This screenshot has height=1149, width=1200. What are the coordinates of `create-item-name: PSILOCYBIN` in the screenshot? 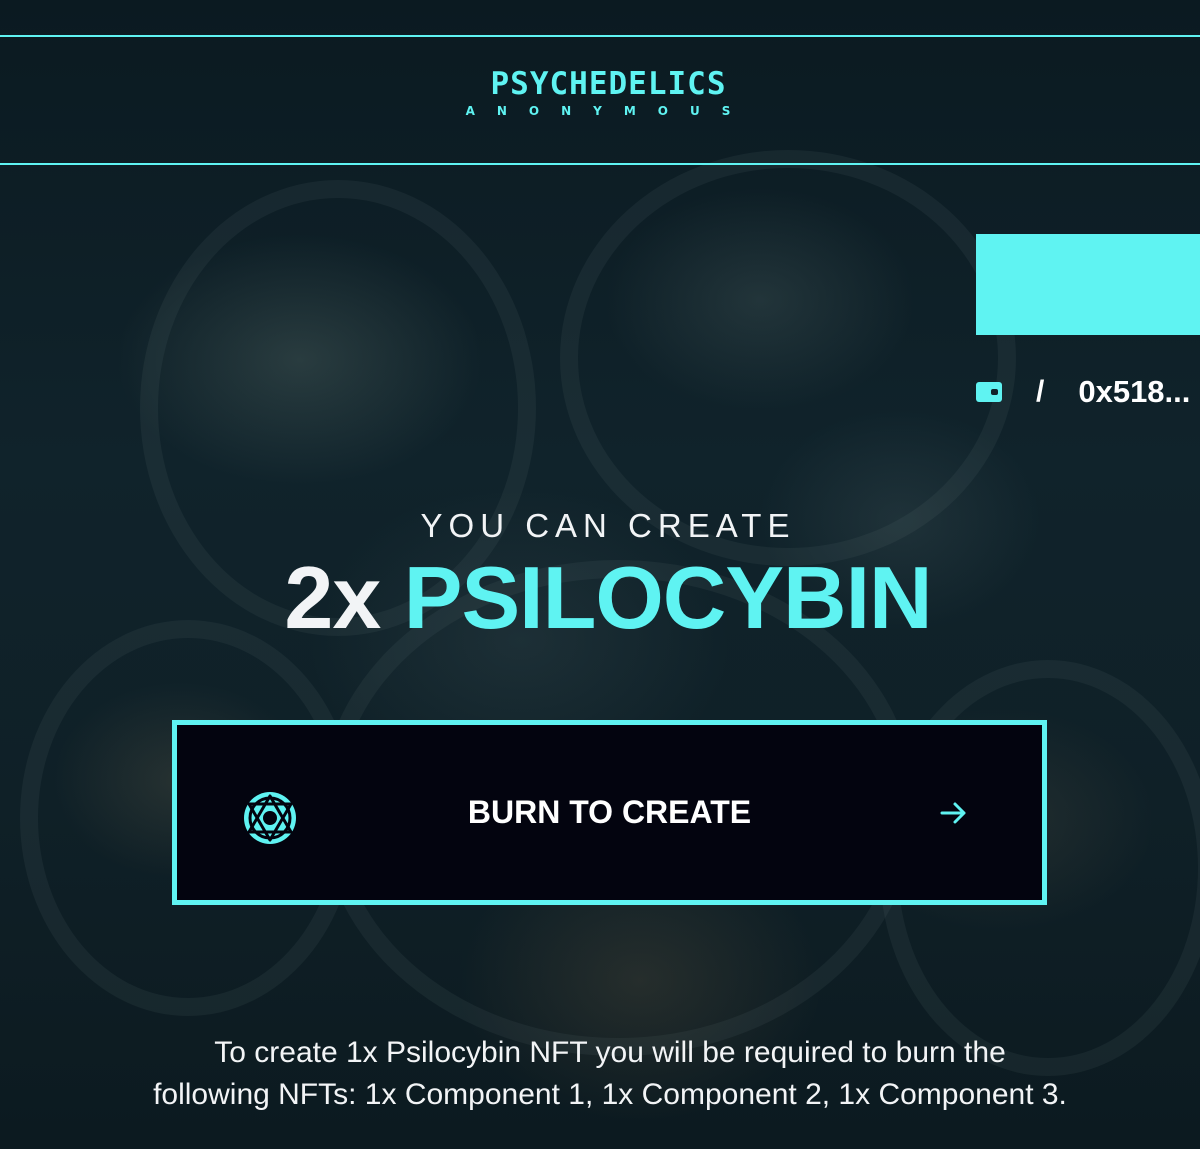 It's located at (668, 597).